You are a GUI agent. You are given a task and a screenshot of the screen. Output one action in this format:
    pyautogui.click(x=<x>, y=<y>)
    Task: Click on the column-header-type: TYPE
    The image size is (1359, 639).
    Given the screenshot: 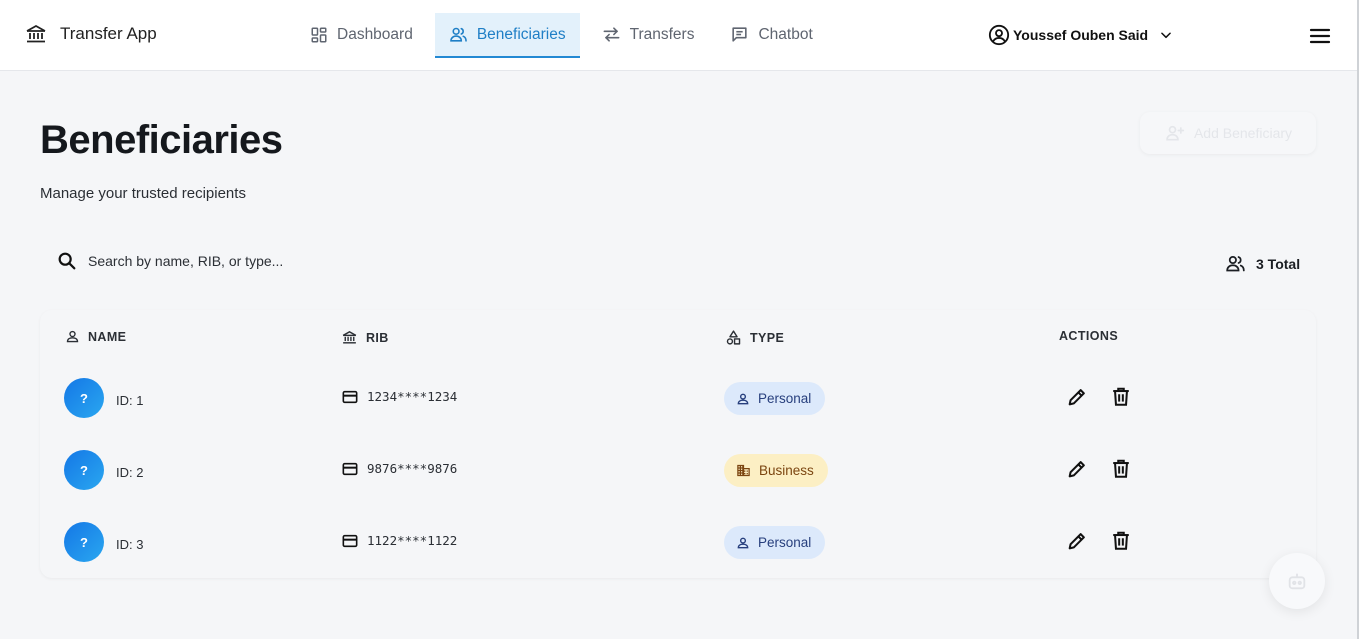 What is the action you would take?
    pyautogui.click(x=754, y=337)
    